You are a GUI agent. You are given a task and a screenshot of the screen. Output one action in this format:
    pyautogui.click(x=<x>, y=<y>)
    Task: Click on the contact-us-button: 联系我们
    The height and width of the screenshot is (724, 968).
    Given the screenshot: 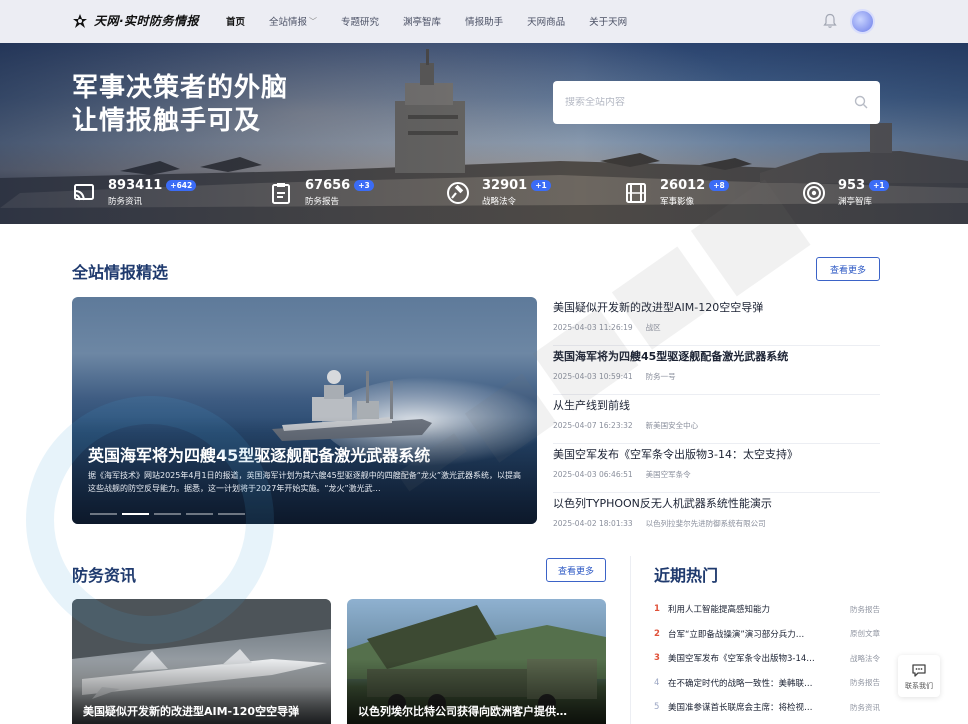 What is the action you would take?
    pyautogui.click(x=919, y=676)
    